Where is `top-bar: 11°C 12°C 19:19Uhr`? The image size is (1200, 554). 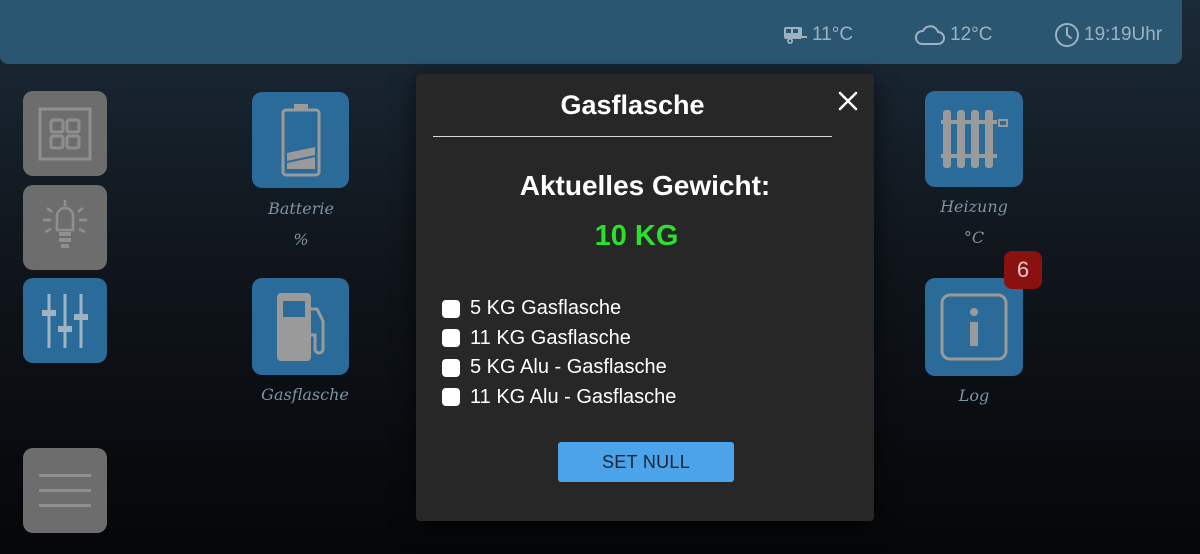
top-bar: 11°C 12°C 19:19Uhr is located at coordinates (591, 32).